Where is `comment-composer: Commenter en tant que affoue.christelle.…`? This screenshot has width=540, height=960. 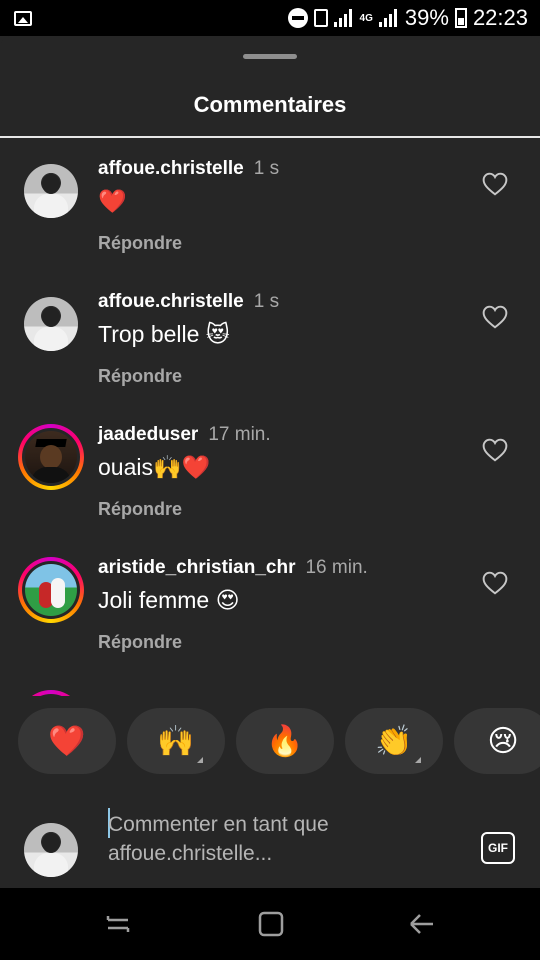 comment-composer: Commenter en tant que affoue.christelle.… is located at coordinates (270, 839).